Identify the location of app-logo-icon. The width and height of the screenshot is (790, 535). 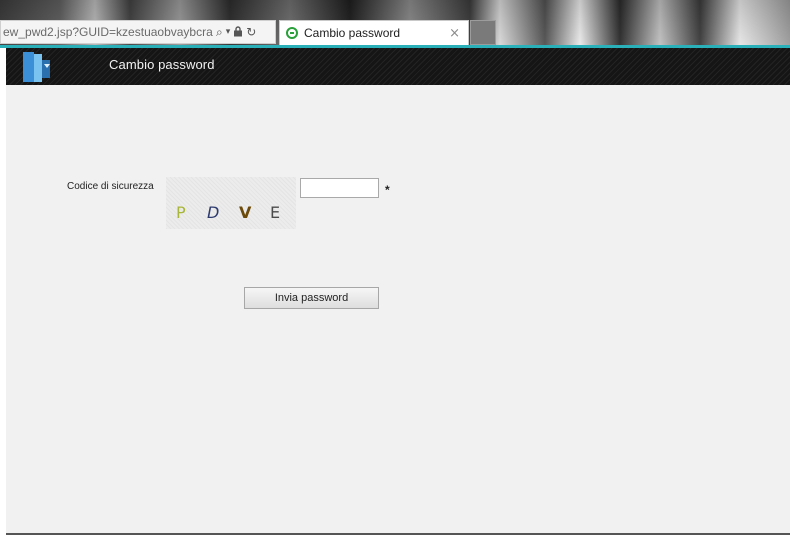
(38, 67).